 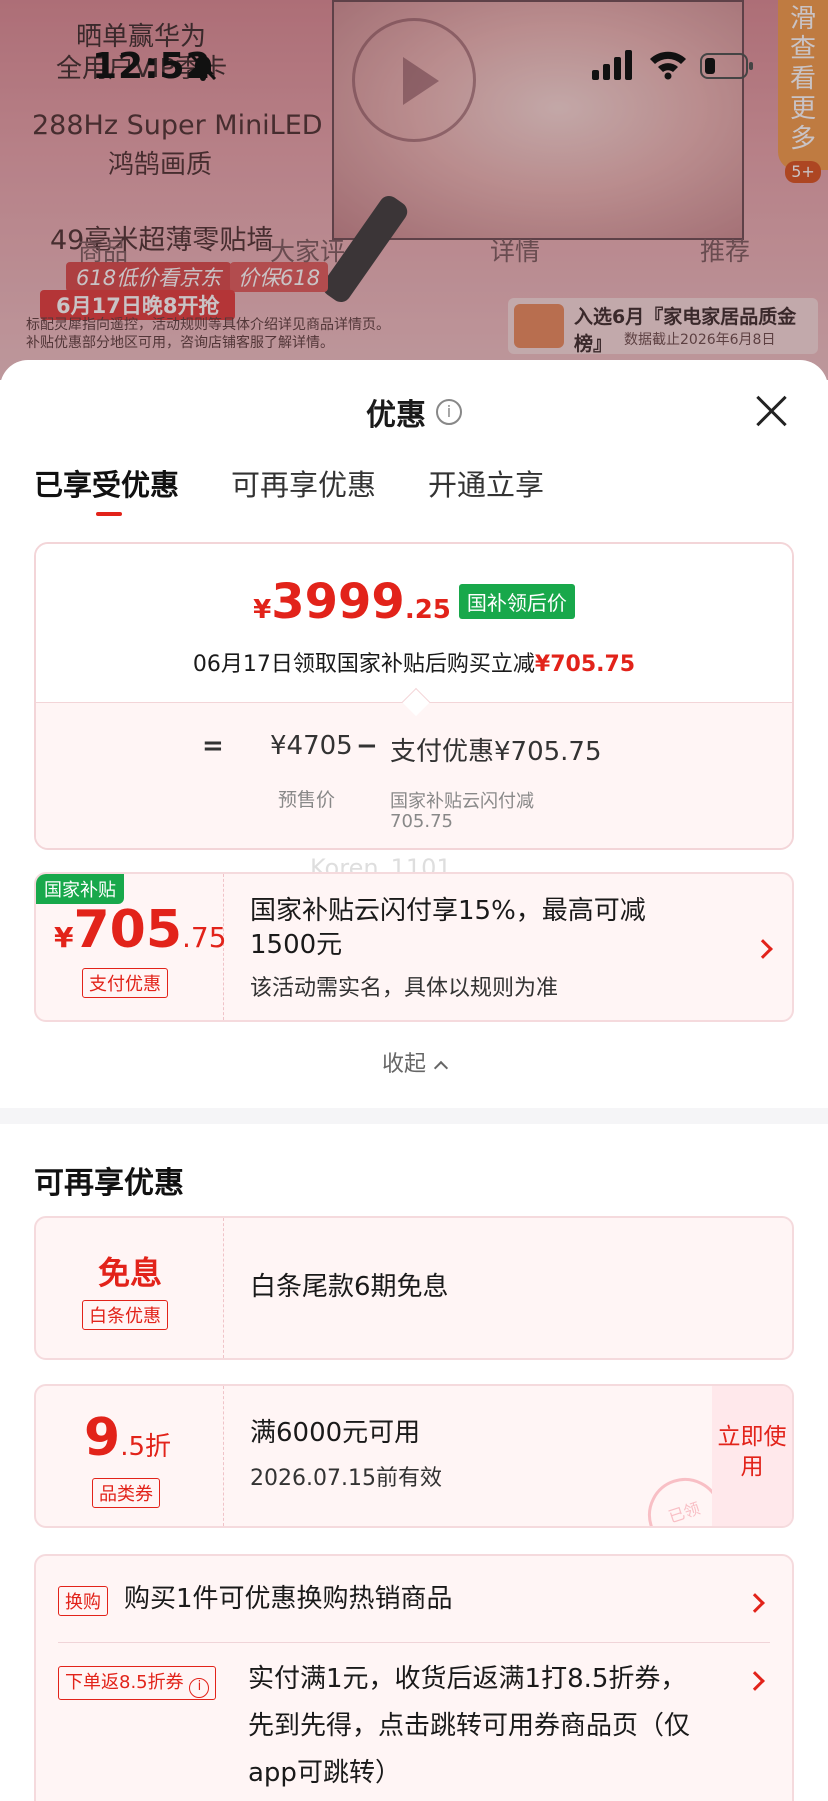 I want to click on status-bar: 12:52, so click(x=414, y=60).